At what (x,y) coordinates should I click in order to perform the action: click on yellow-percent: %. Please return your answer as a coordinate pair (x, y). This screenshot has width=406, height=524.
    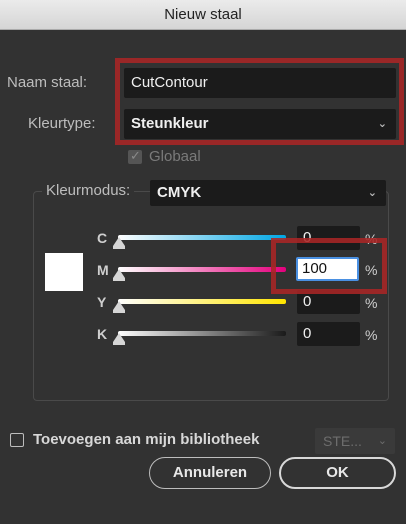
    Looking at the image, I should click on (371, 303).